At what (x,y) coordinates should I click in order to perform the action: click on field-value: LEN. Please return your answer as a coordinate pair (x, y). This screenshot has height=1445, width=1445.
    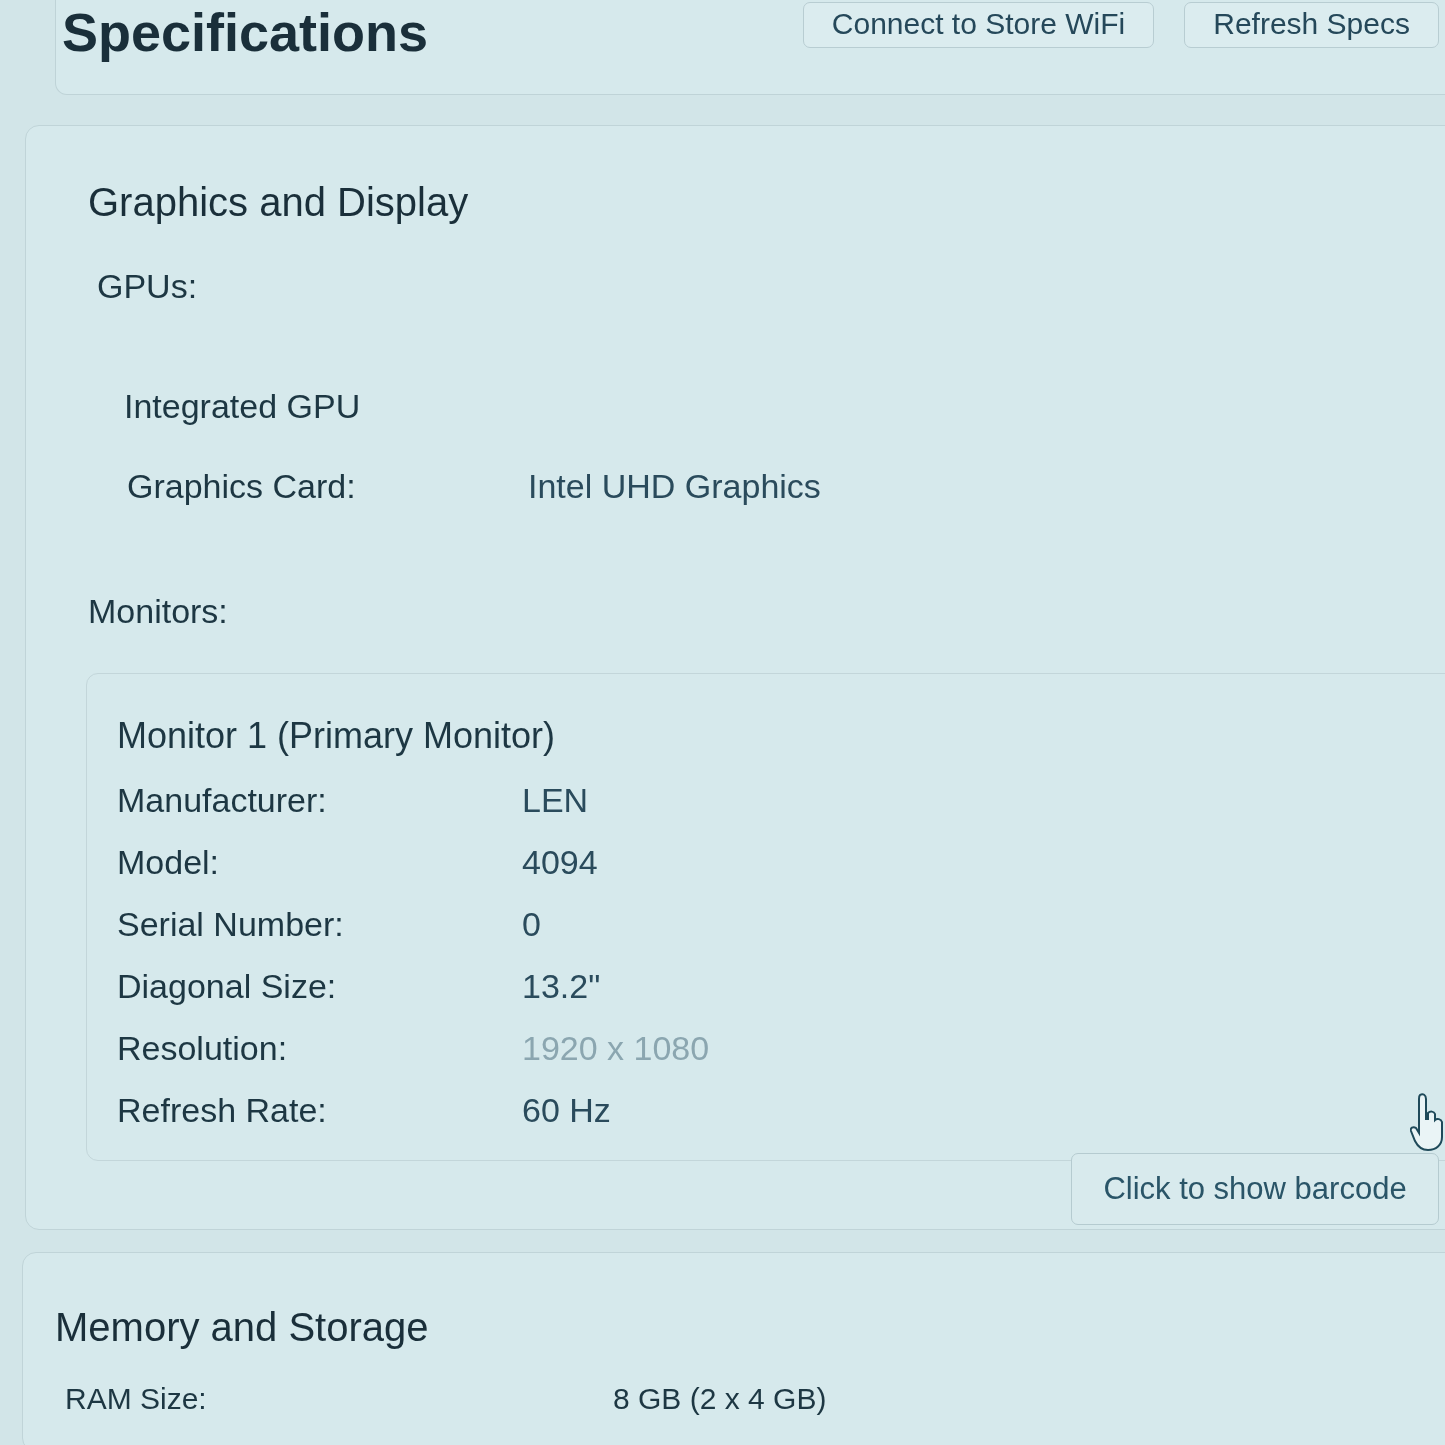
    Looking at the image, I should click on (555, 800).